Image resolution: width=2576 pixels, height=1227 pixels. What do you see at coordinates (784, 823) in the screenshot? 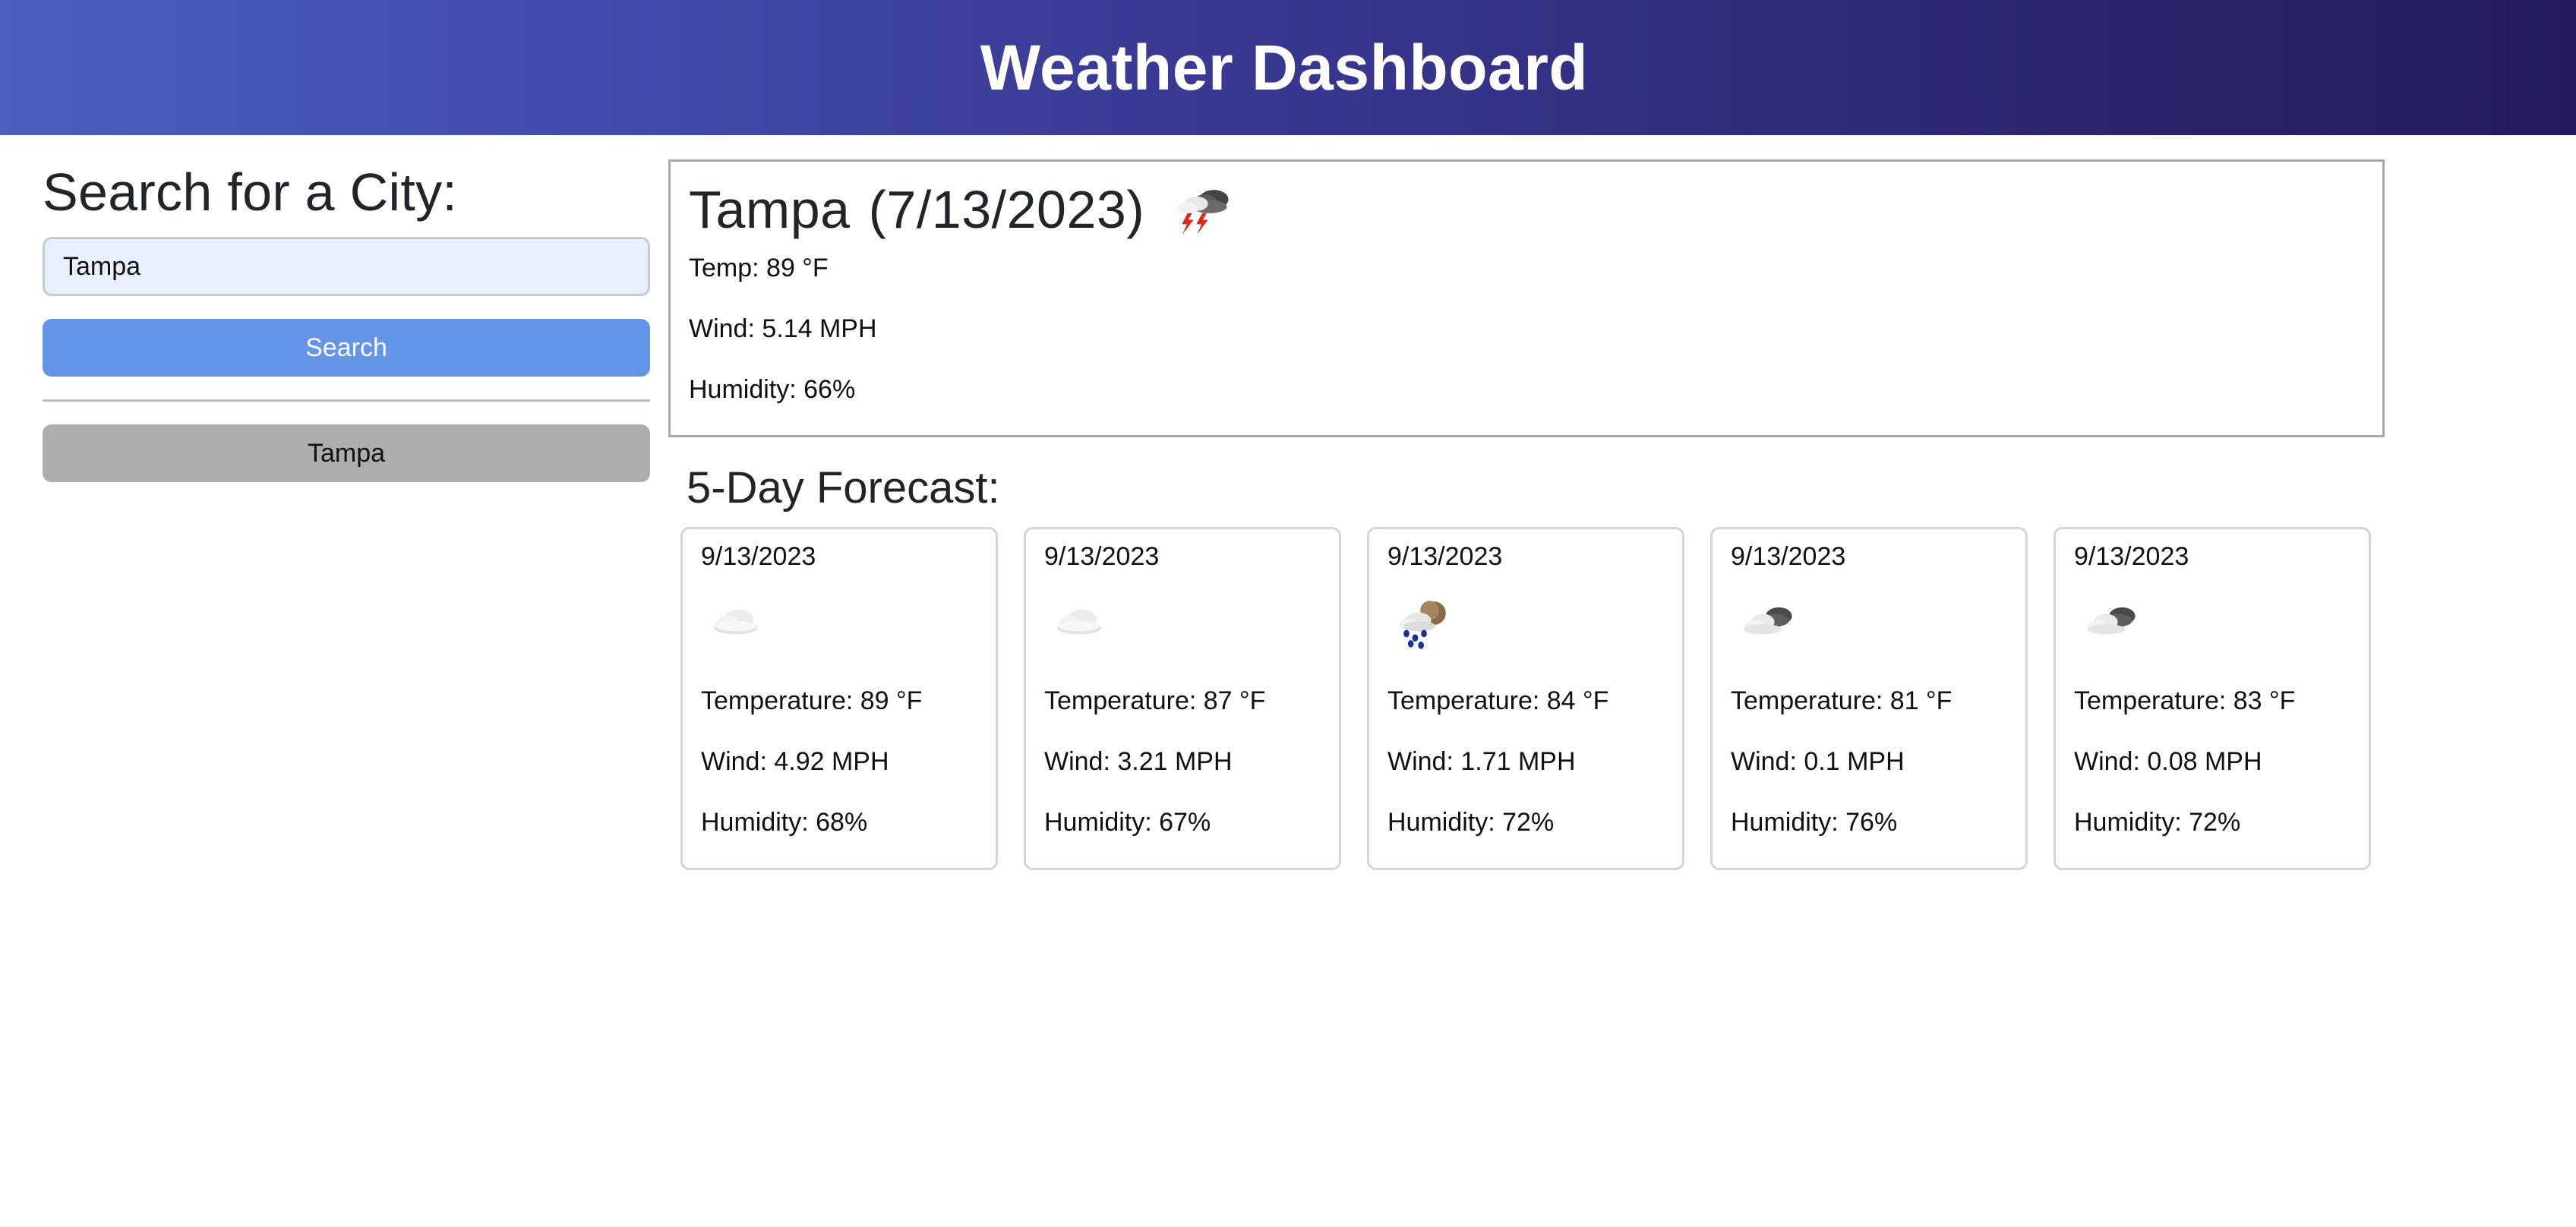
I see `forecast-humidity: Humidity: 68%` at bounding box center [784, 823].